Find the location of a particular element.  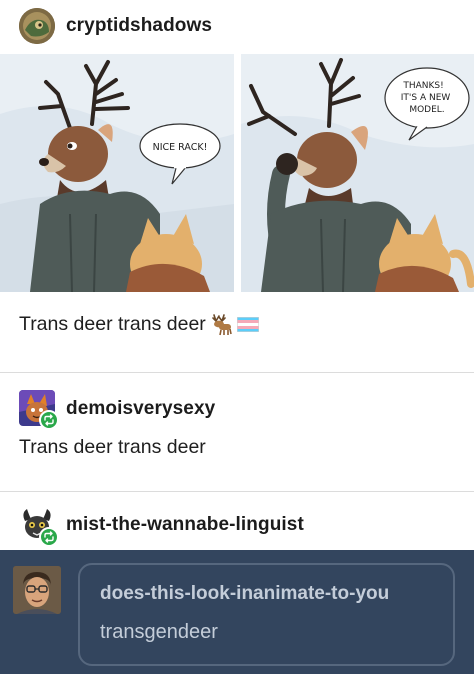

reblog-username: mist-the-wannabe-linguist is located at coordinates (185, 525).